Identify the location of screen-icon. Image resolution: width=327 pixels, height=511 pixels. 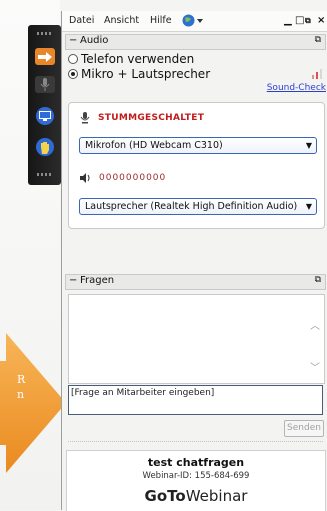
(45, 116).